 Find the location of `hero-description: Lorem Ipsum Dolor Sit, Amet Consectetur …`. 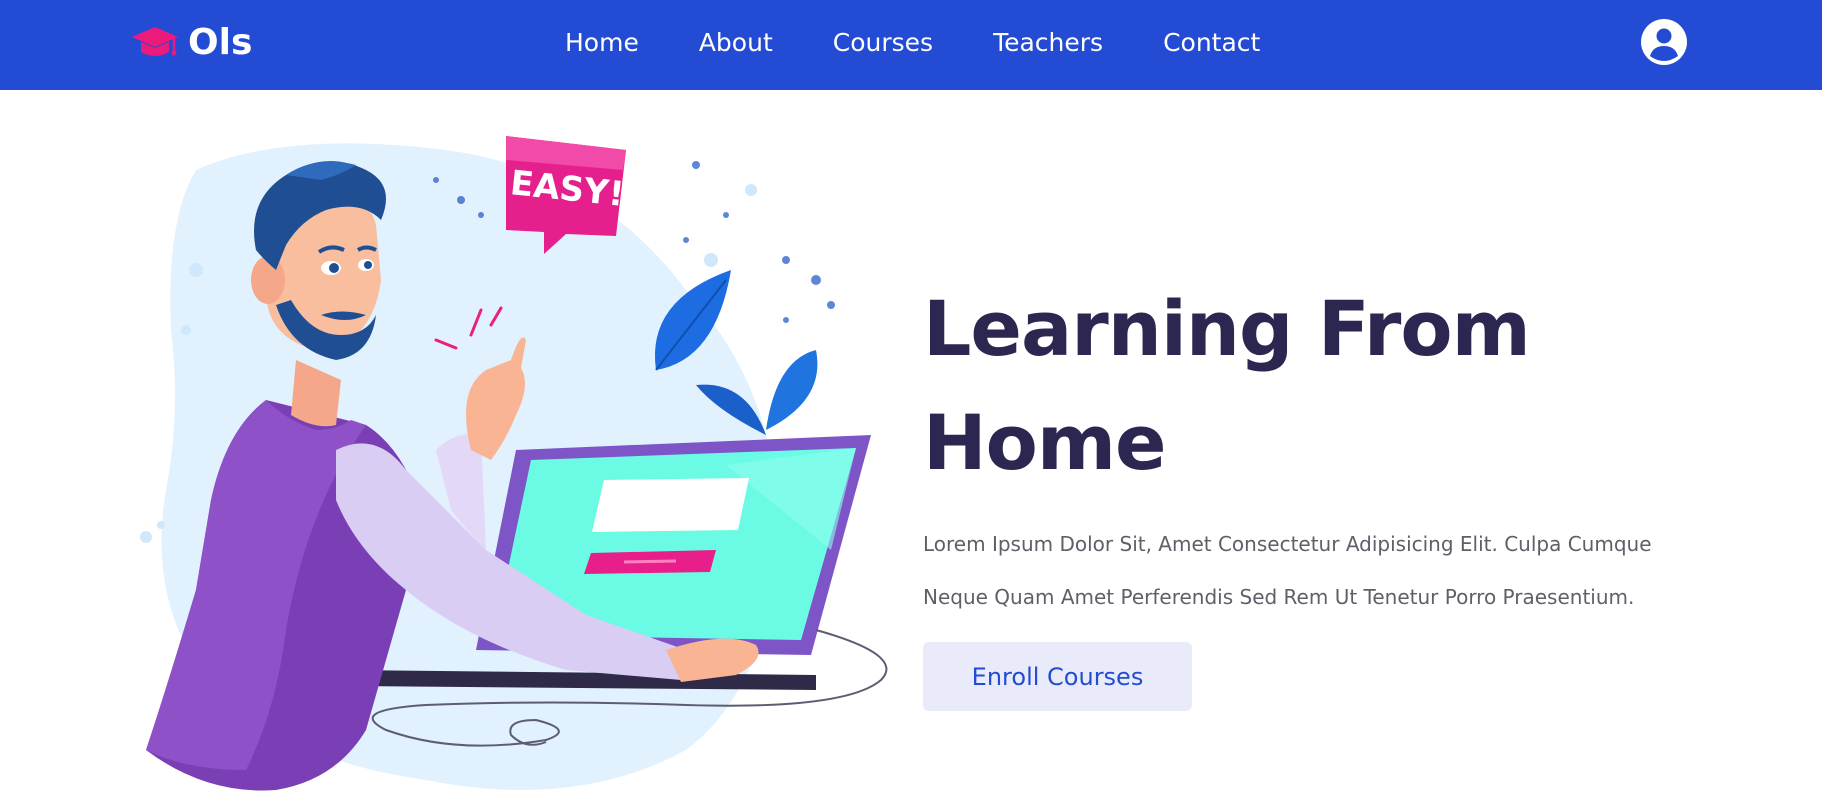

hero-description: Lorem Ipsum Dolor Sit, Amet Consectetur … is located at coordinates (1287, 570).